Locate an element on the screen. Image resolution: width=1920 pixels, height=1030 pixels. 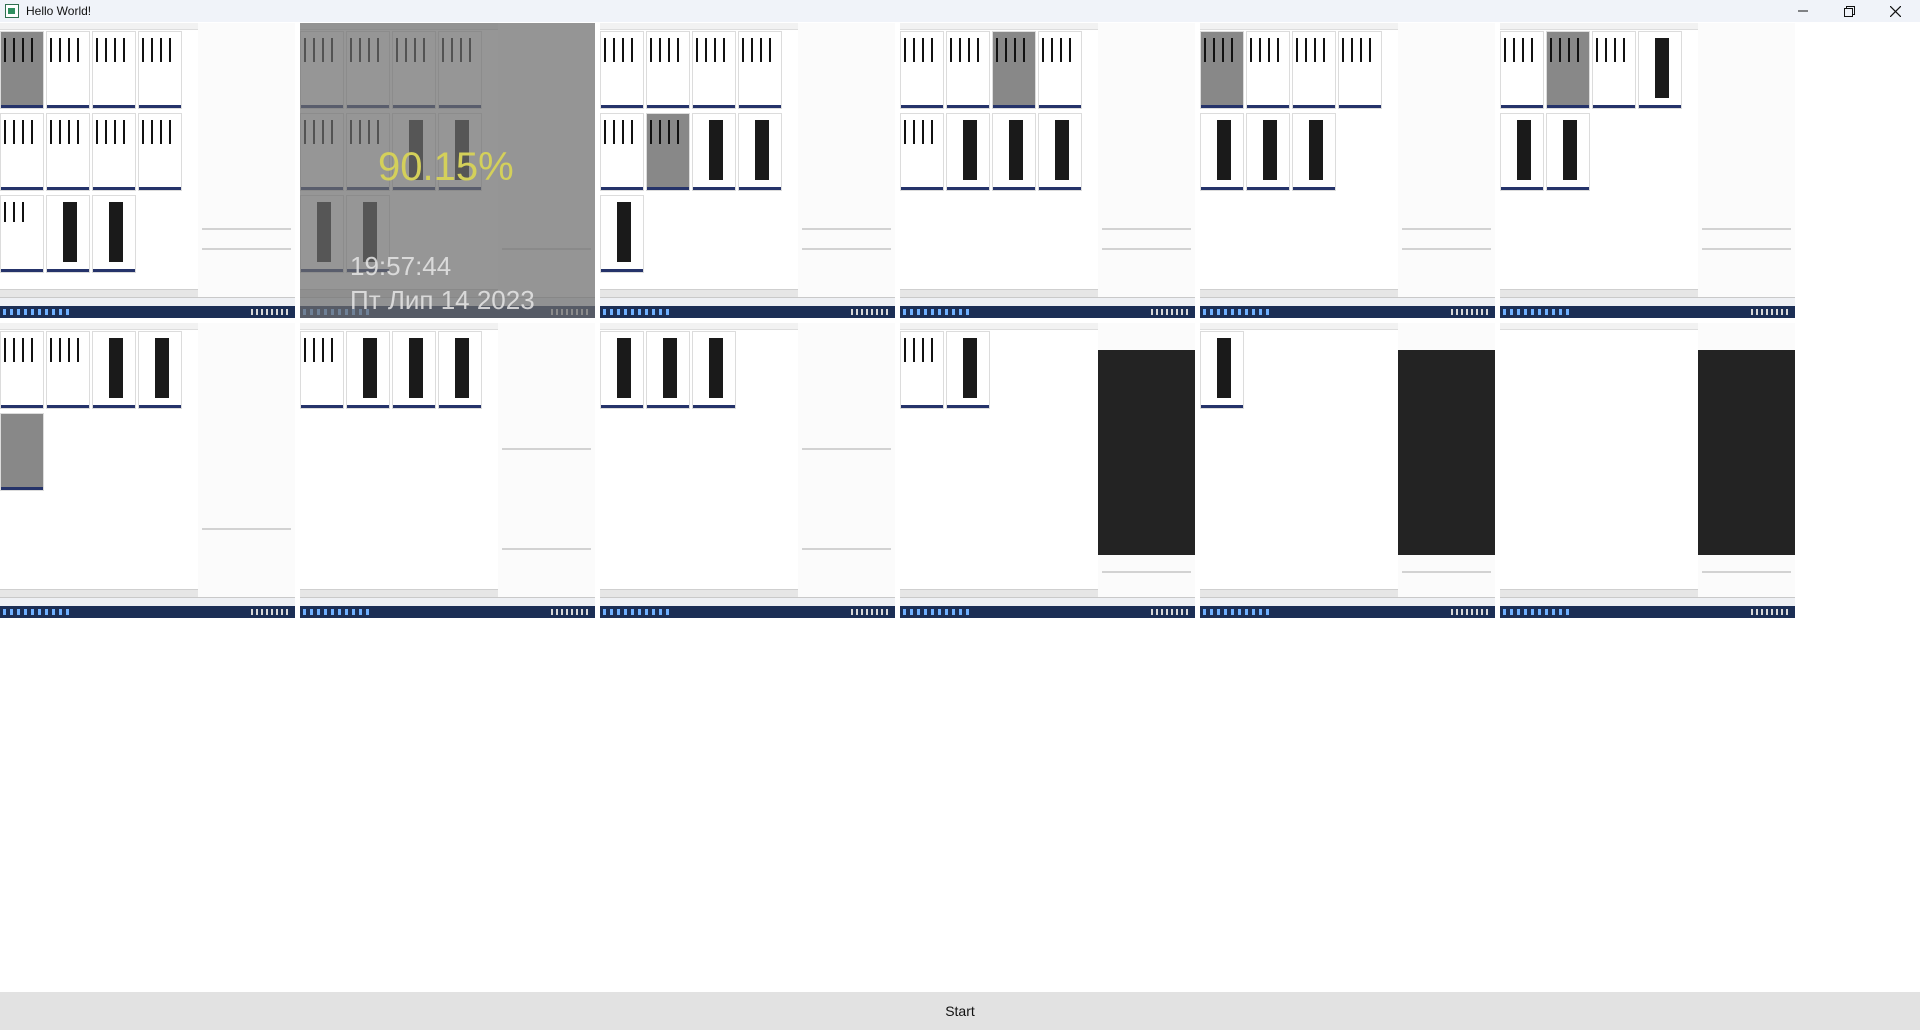
start-button: Start is located at coordinates (960, 1011).